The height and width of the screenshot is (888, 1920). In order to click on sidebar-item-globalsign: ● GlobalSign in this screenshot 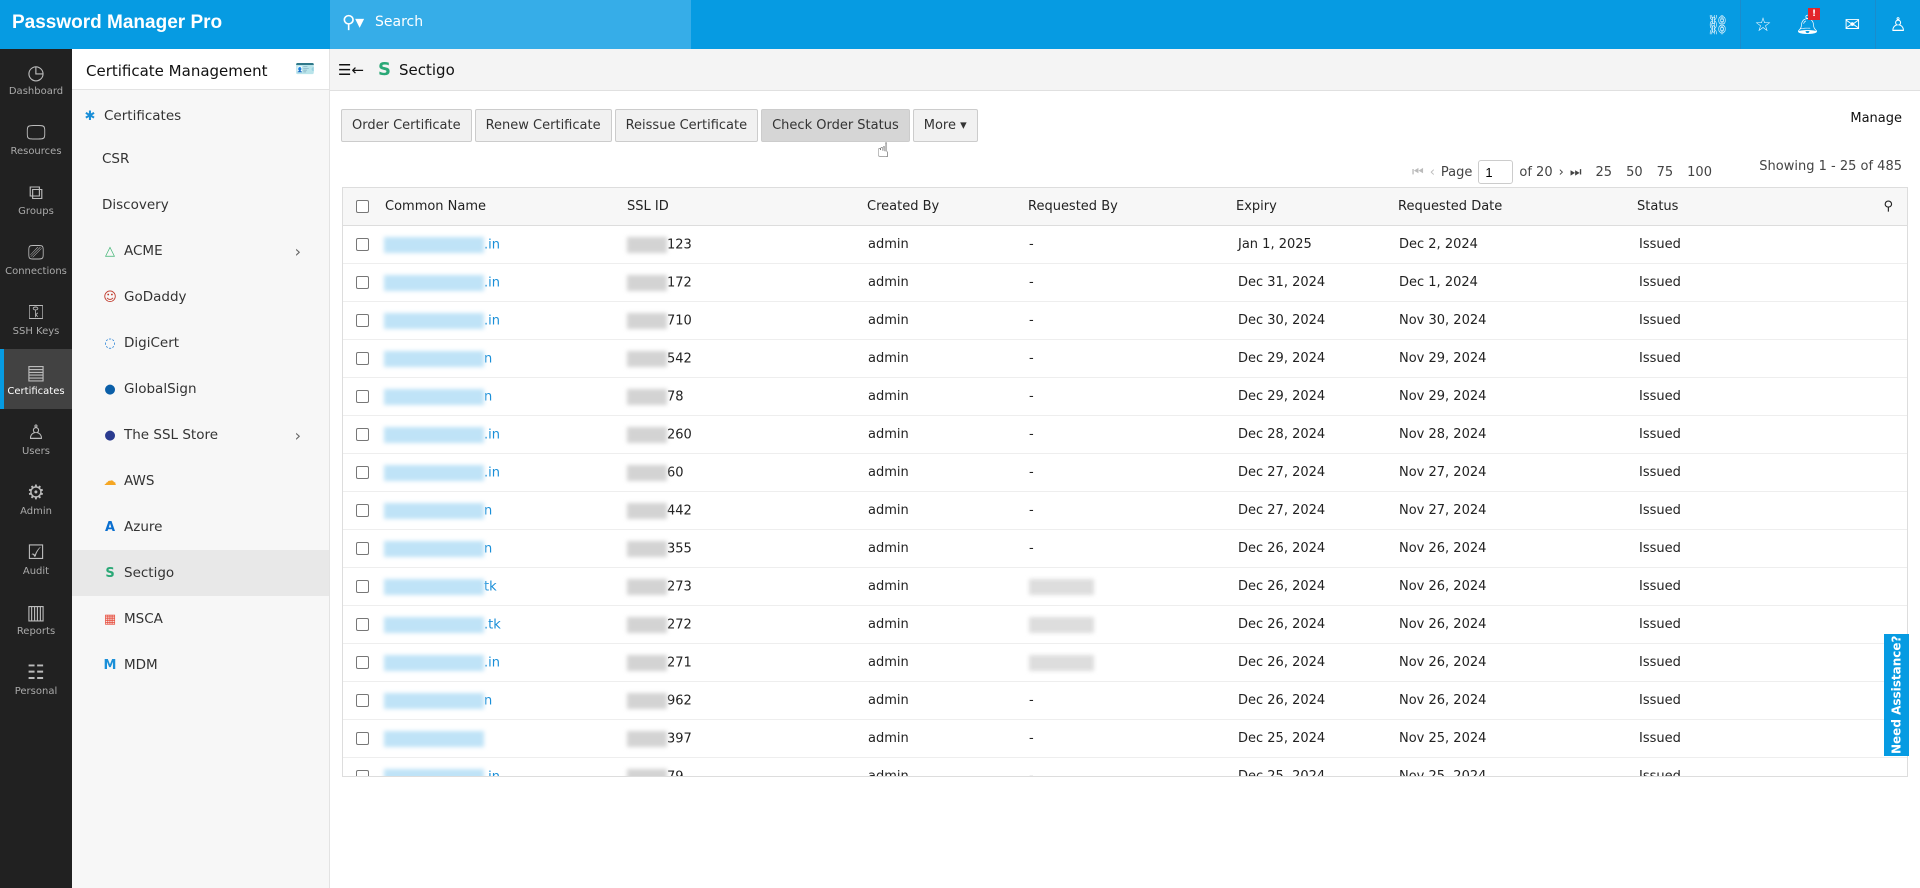, I will do `click(200, 389)`.